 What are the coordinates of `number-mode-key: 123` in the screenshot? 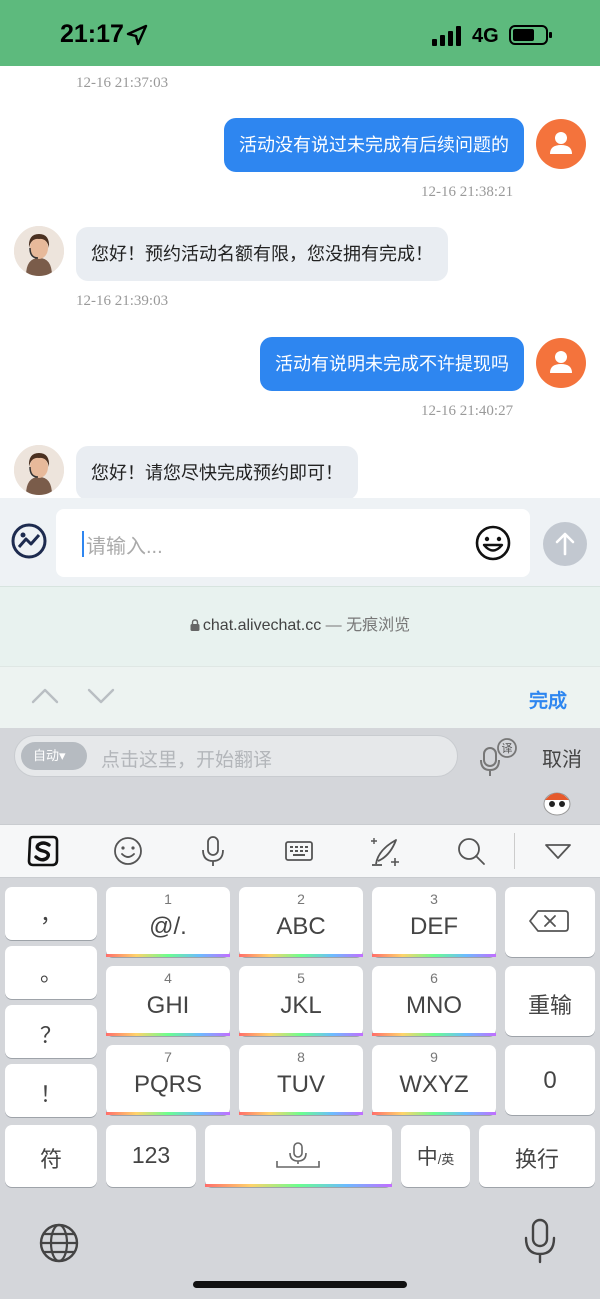 It's located at (151, 1156).